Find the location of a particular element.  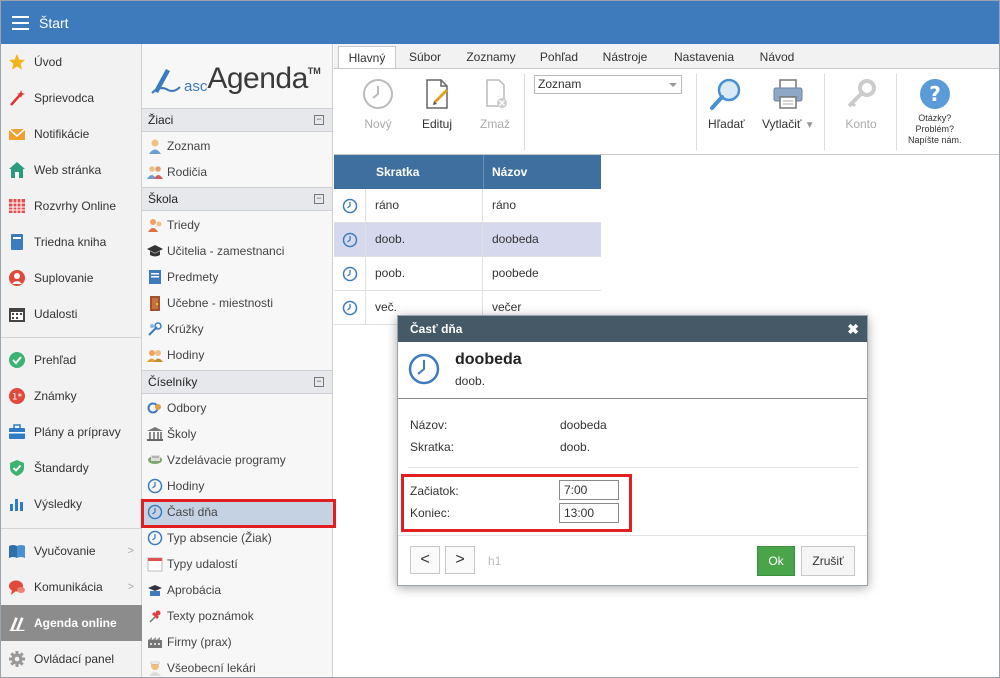

nav-item-web: Web stránka is located at coordinates (71, 170).